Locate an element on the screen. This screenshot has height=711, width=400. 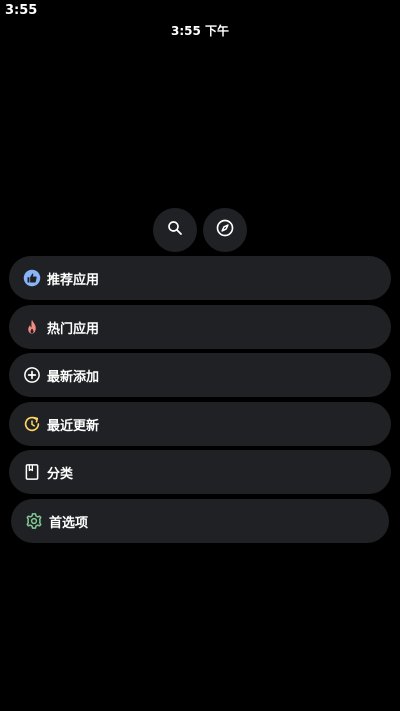
add-circle-icon is located at coordinates (32, 375).